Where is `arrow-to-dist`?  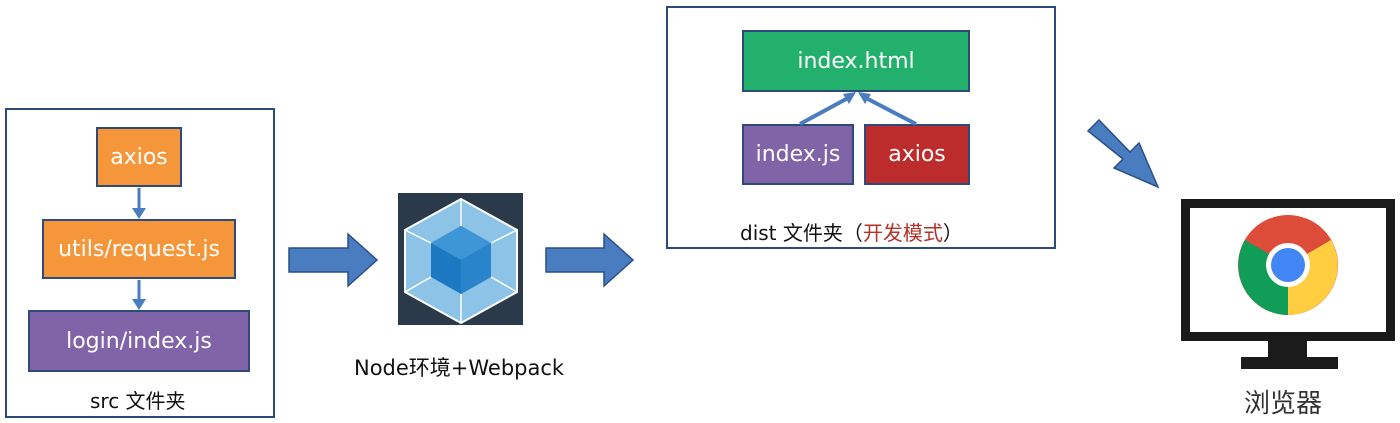 arrow-to-dist is located at coordinates (590, 260).